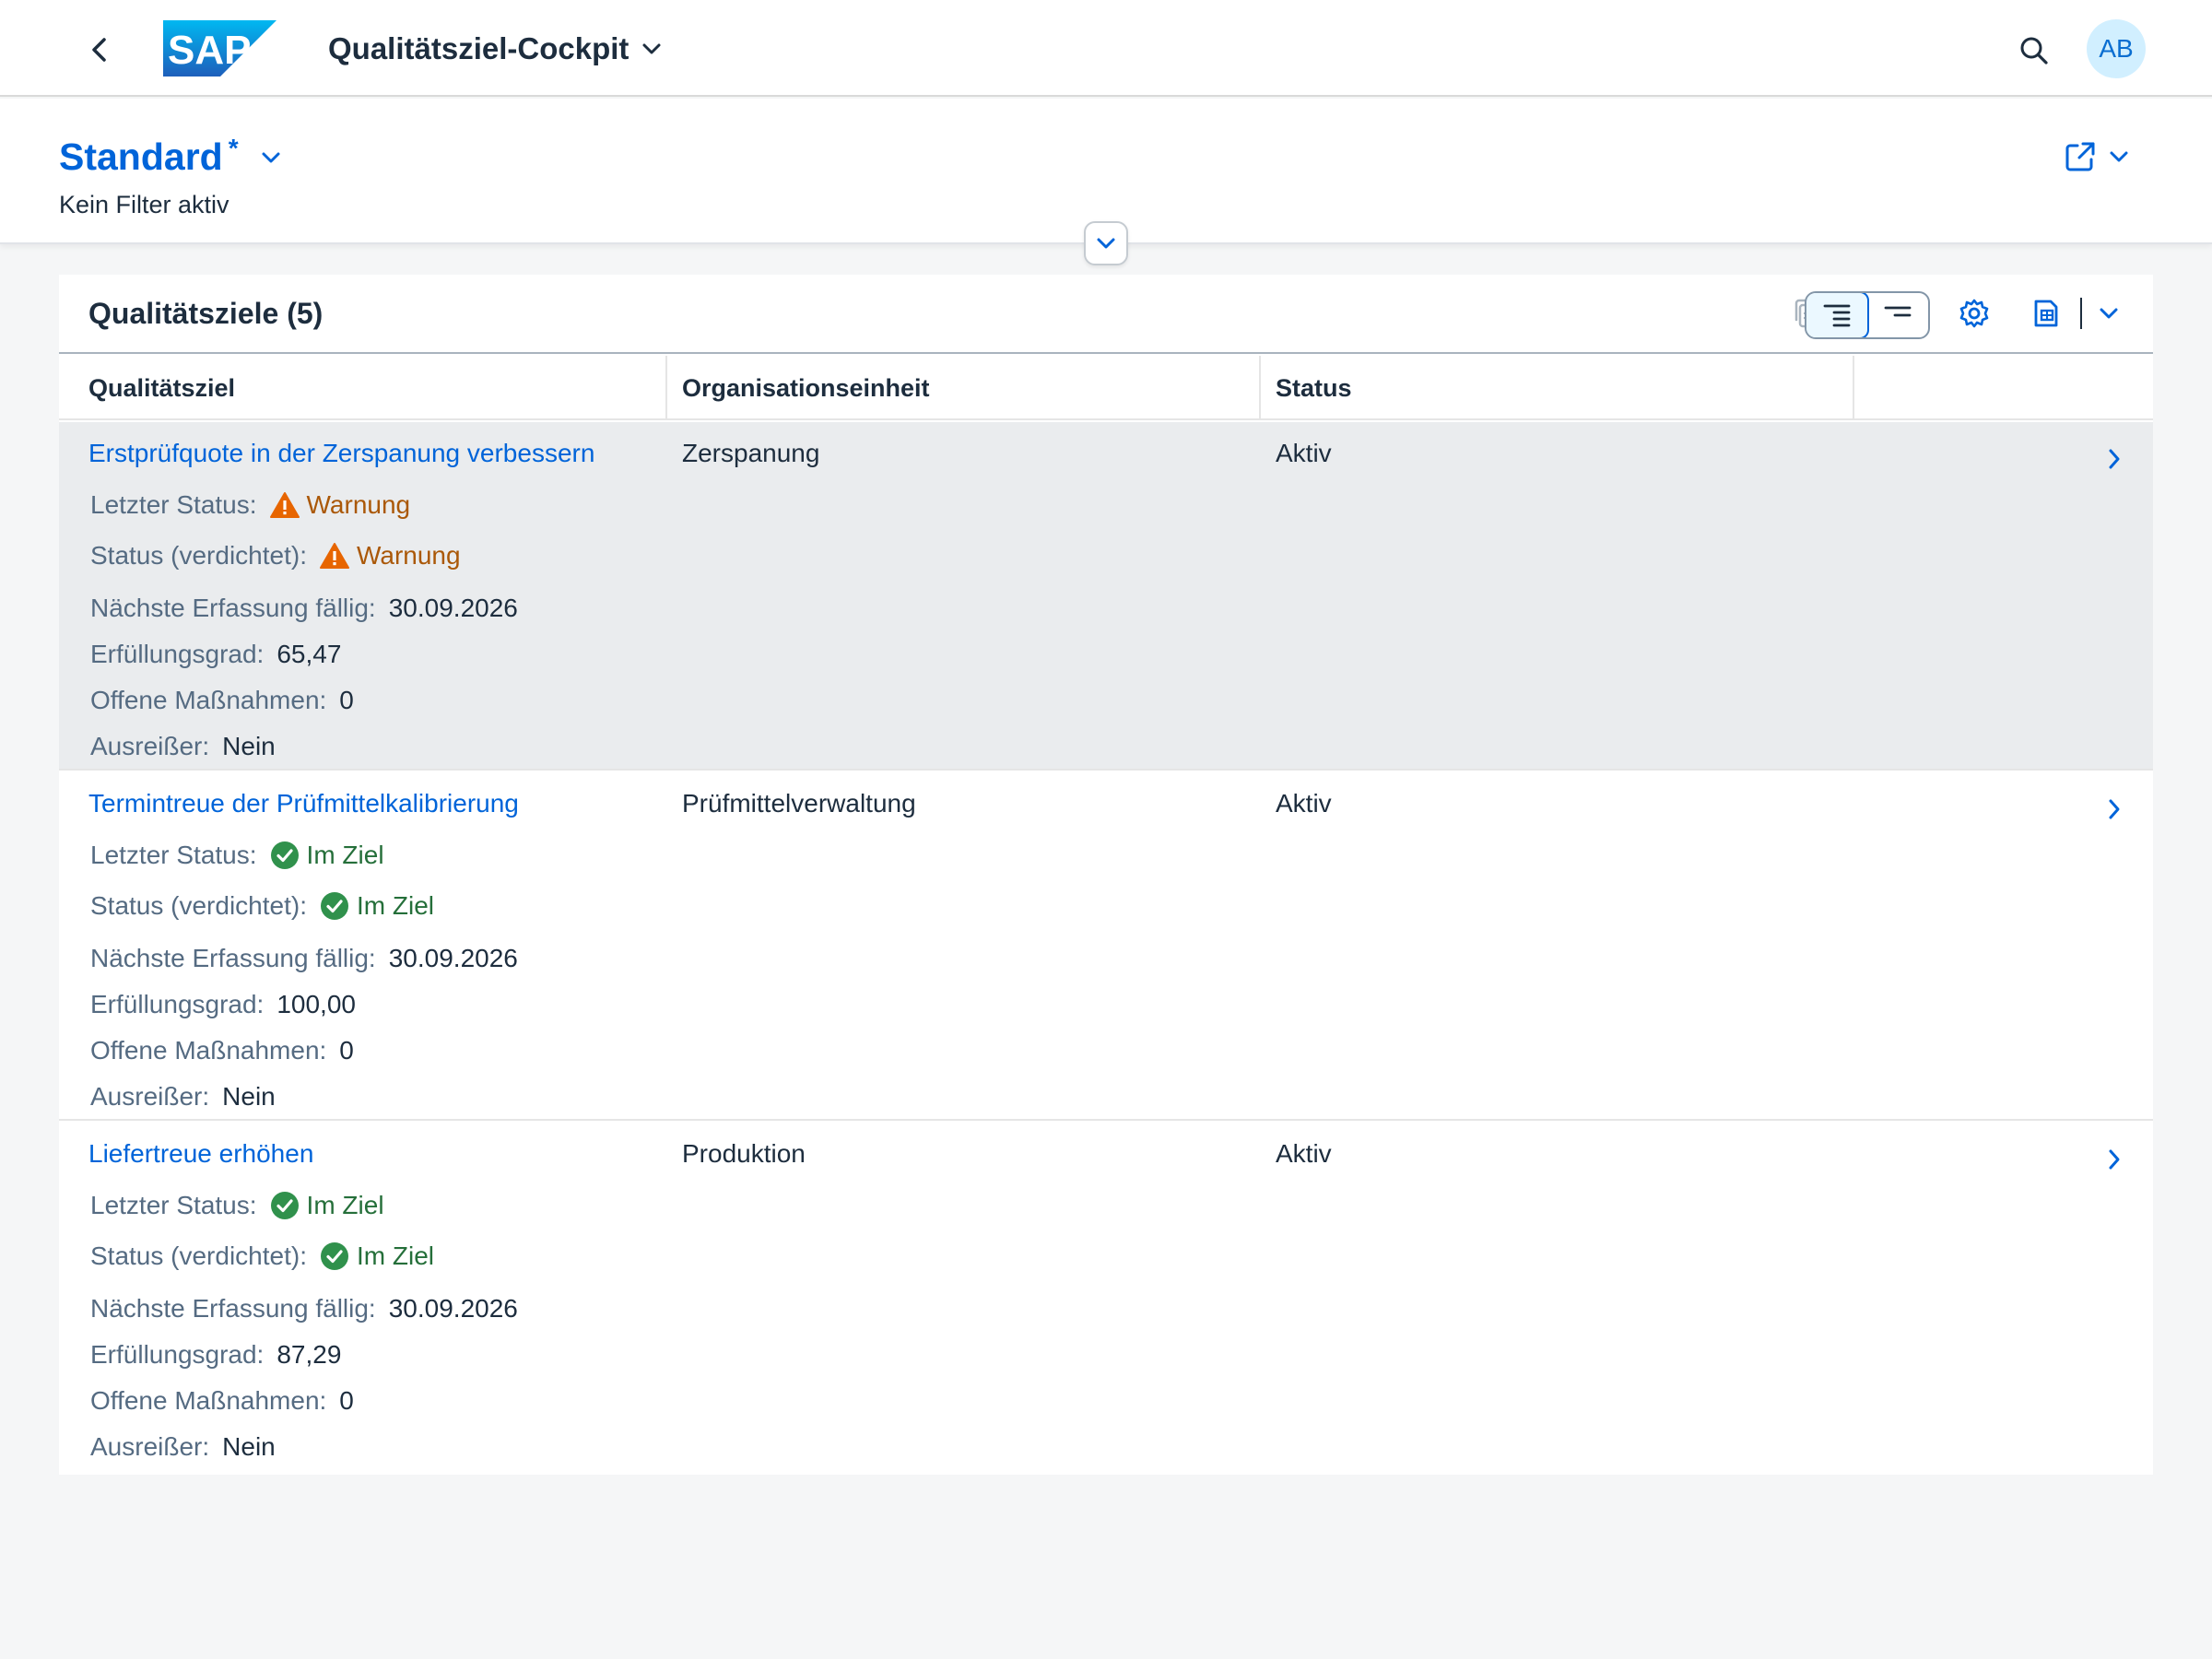 The width and height of the screenshot is (2212, 1659). I want to click on variant-modified-indicator: *, so click(233, 147).